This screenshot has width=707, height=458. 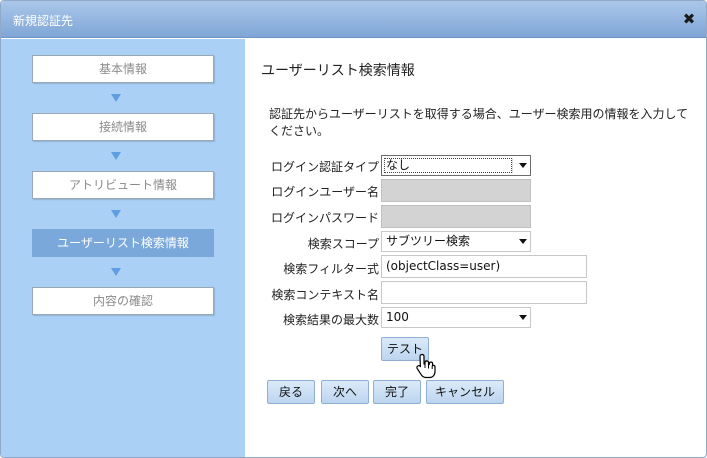 I want to click on window-title: 新規認証先, so click(x=43, y=21).